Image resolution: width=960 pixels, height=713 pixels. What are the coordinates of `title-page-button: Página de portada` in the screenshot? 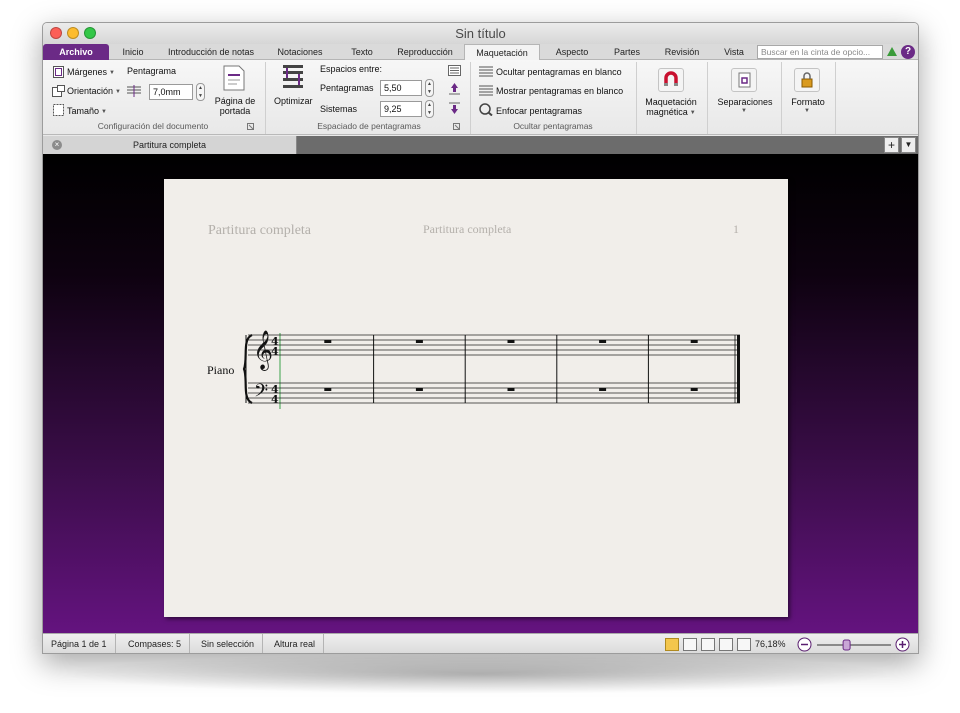 It's located at (235, 106).